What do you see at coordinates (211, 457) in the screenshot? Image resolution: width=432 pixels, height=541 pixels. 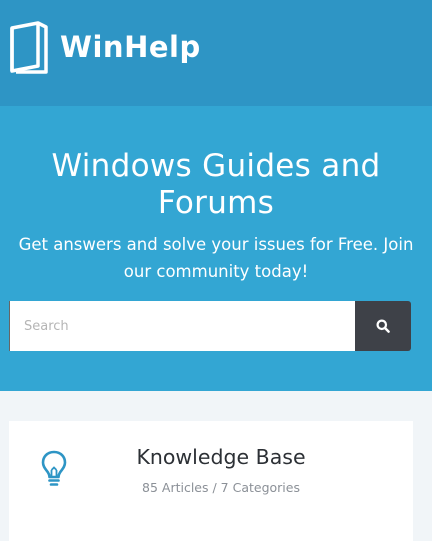 I see `card-title: Knowledge Base` at bounding box center [211, 457].